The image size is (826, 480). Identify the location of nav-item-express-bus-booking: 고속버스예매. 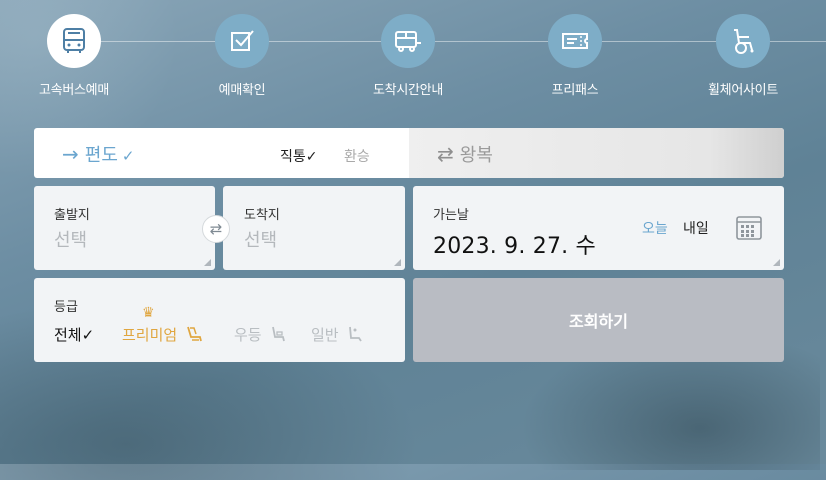
(74, 56).